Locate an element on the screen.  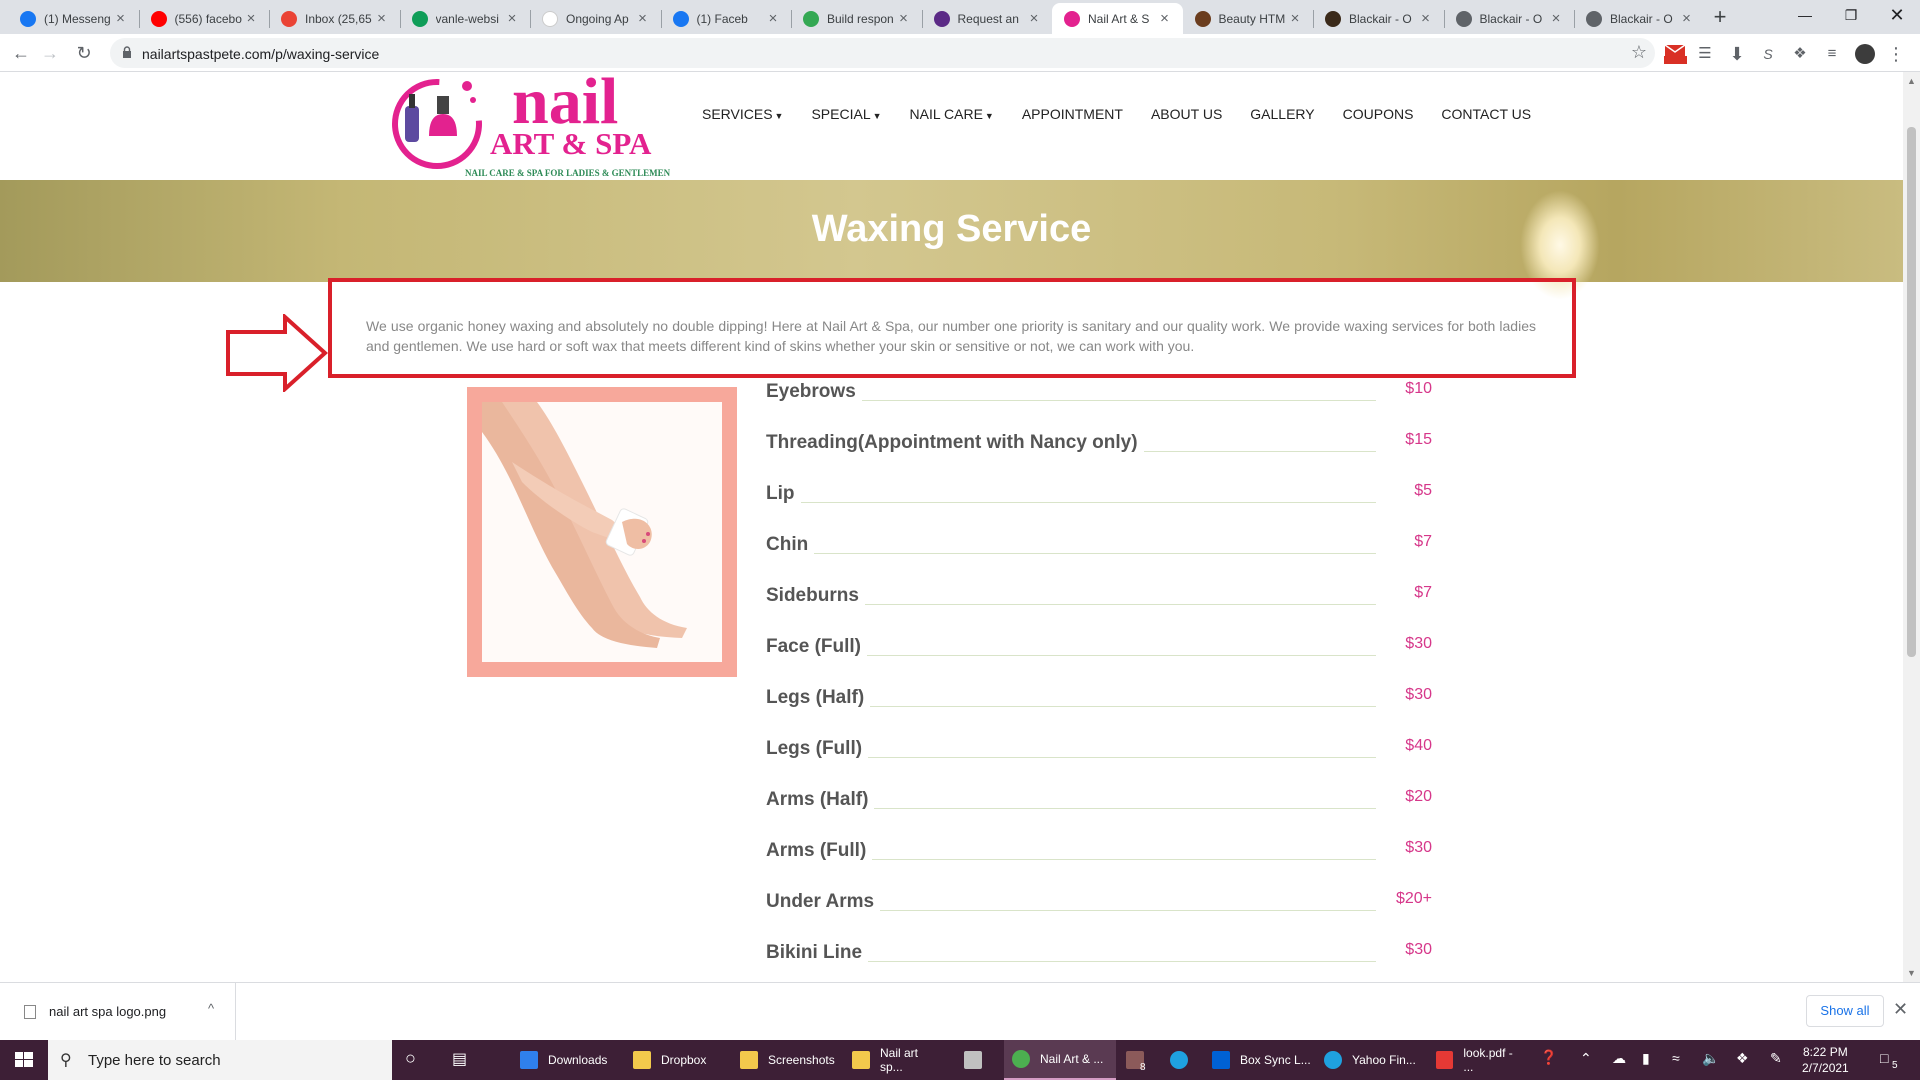
browser-tab: Request an × is located at coordinates (987, 18).